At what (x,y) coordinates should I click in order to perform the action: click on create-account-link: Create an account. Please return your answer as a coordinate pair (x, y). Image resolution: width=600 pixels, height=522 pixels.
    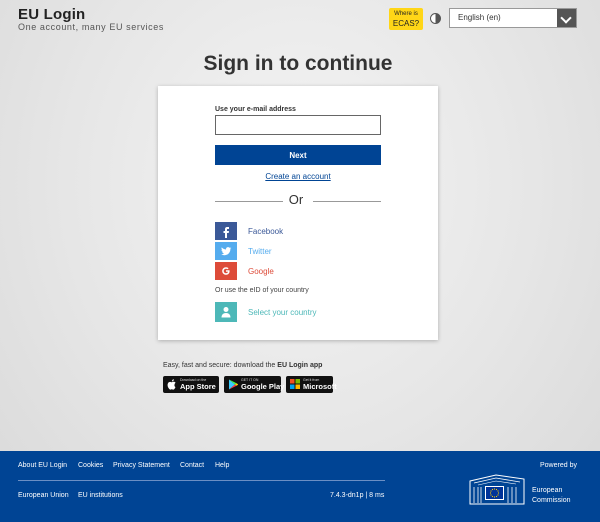
    Looking at the image, I should click on (298, 176).